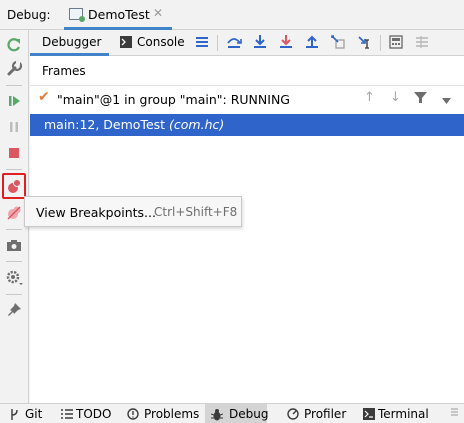 The height and width of the screenshot is (423, 464). What do you see at coordinates (14, 101) in the screenshot?
I see `resume-icon` at bounding box center [14, 101].